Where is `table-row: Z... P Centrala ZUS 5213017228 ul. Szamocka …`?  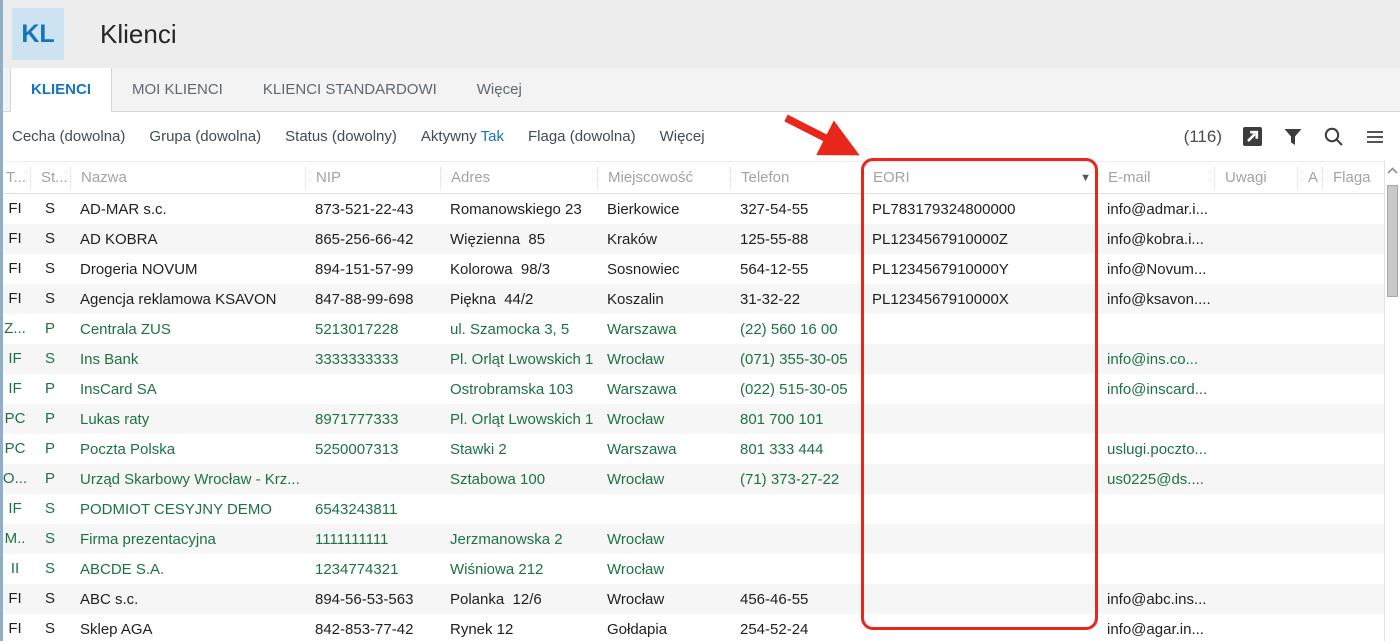 table-row: Z... P Centrala ZUS 5213017228 ul. Szamocka … is located at coordinates (692, 329).